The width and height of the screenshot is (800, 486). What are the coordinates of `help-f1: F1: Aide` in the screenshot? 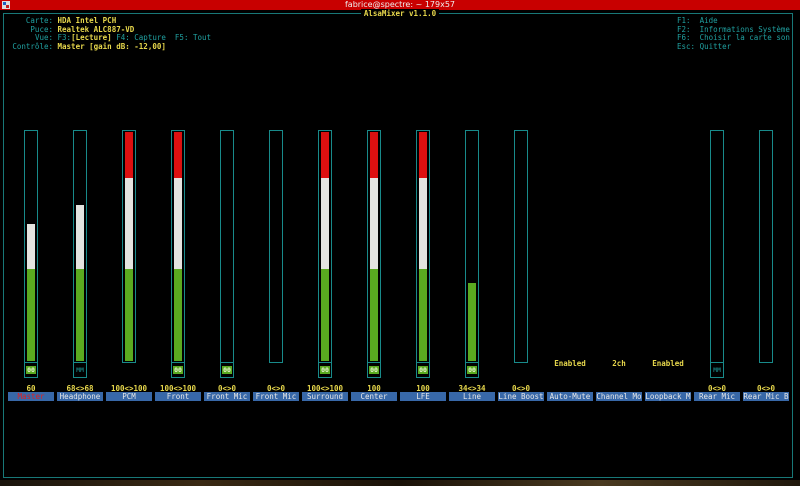 It's located at (697, 20).